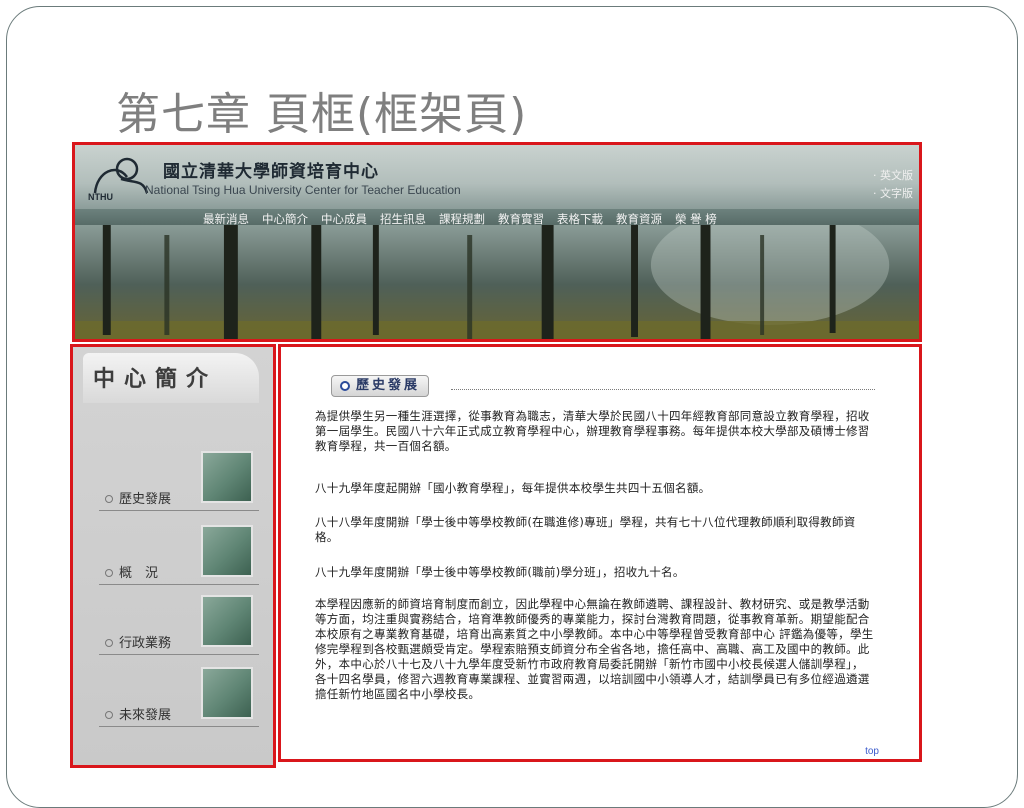  Describe the element at coordinates (179, 481) in the screenshot. I see `sidebar-item-history: 歷史發展` at that location.